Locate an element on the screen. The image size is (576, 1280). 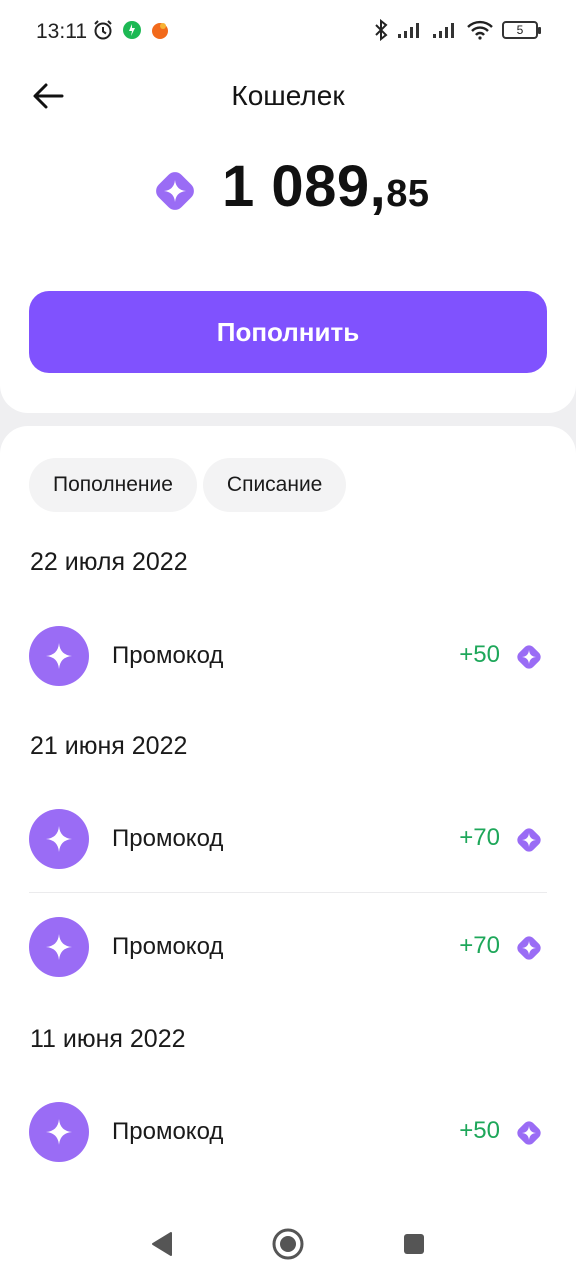
balance-display: 1 089,85 is located at coordinates (290, 190).